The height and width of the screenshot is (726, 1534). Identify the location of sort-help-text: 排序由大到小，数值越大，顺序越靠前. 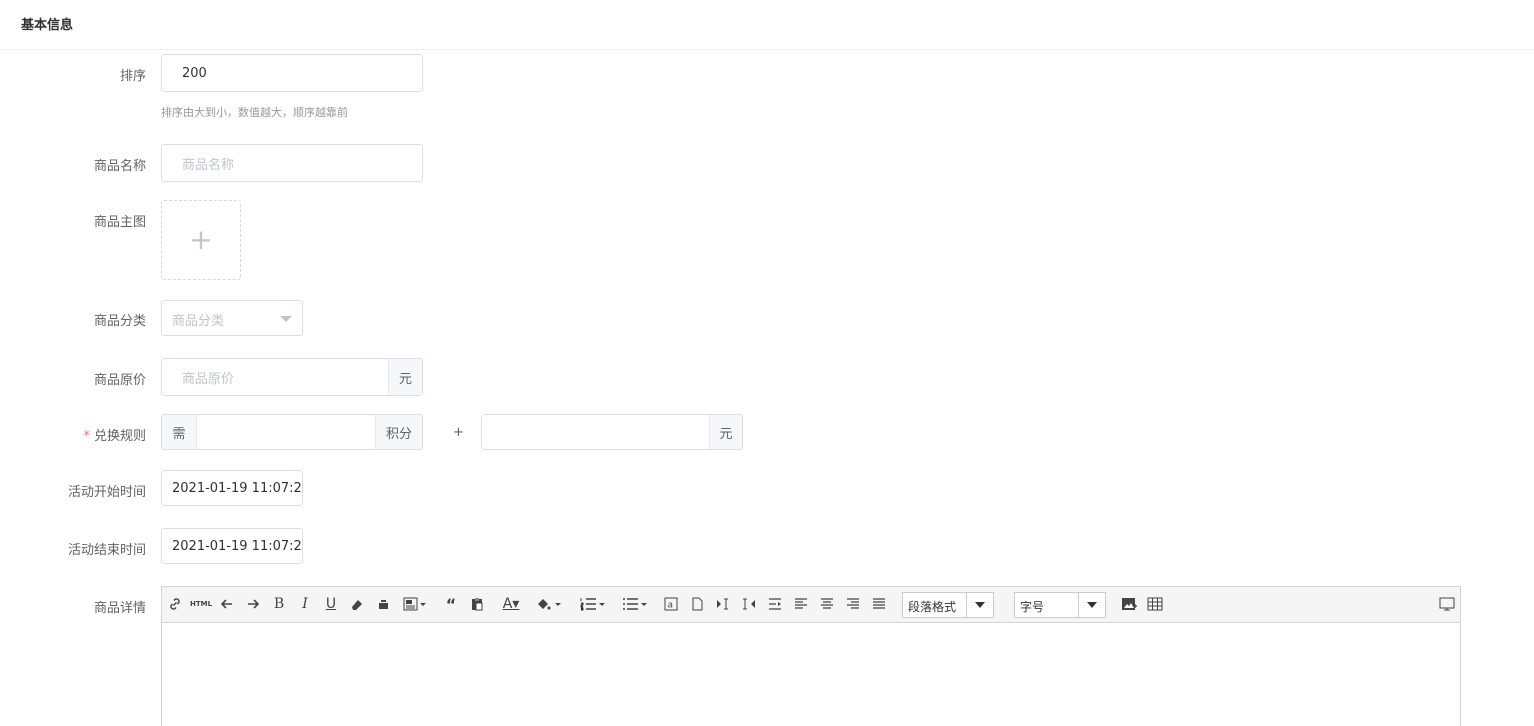
(254, 112).